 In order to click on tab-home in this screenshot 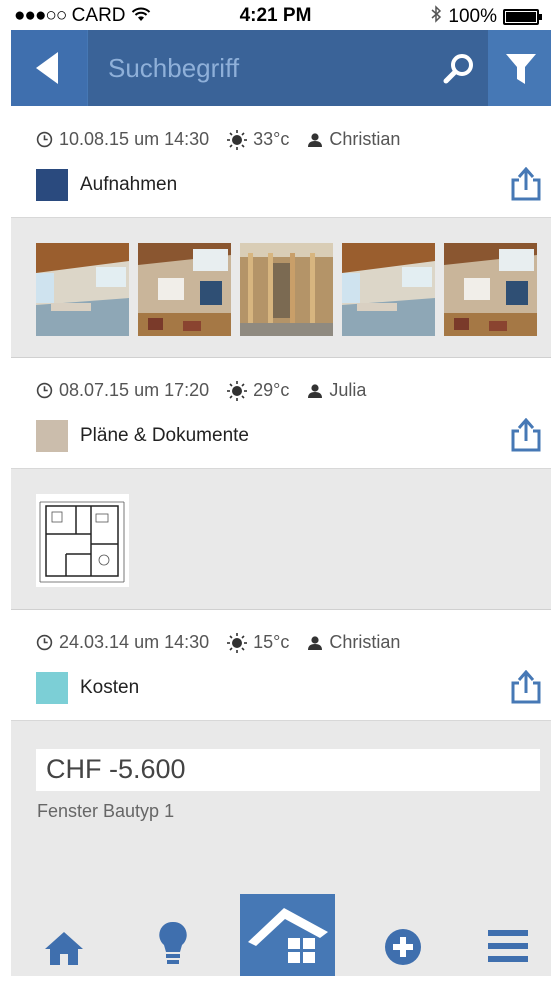, I will do `click(64, 950)`.